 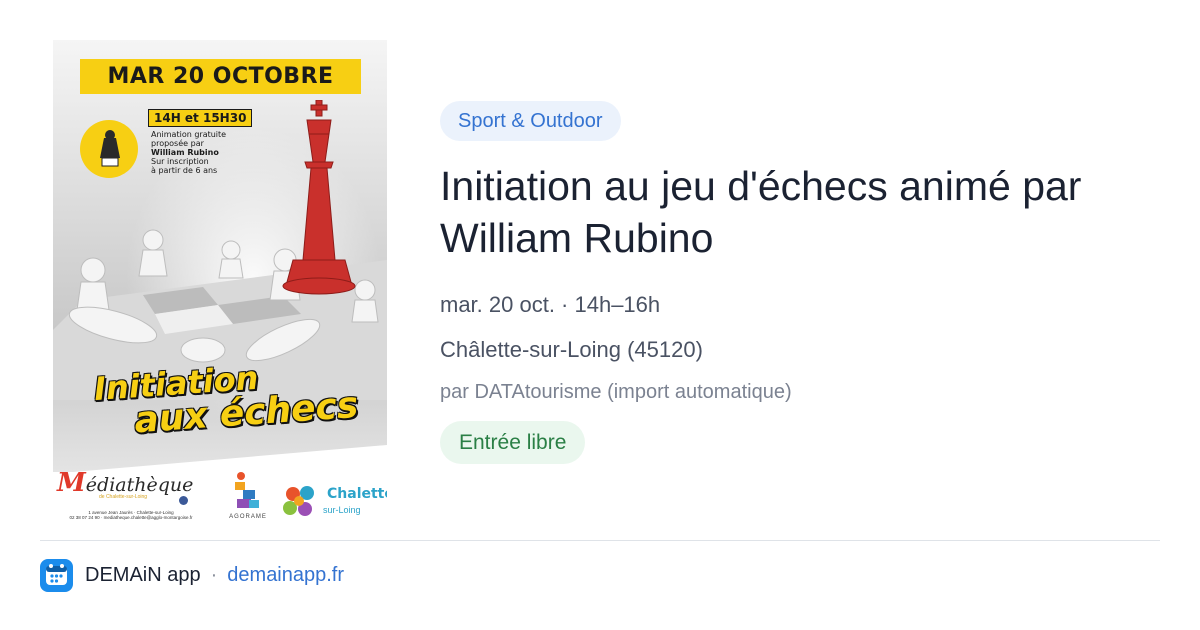 What do you see at coordinates (200, 118) in the screenshot?
I see `poster-time-band: 14H et 15H30` at bounding box center [200, 118].